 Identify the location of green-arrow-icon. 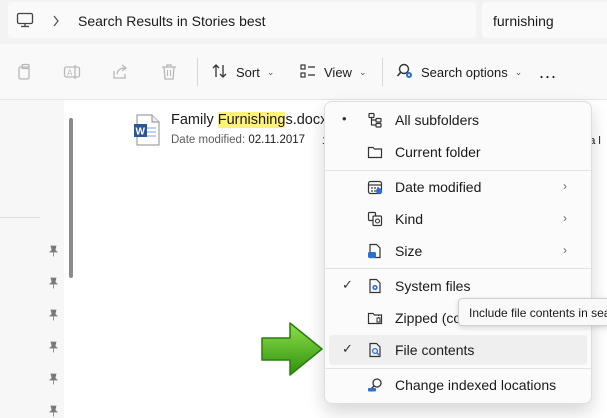
(292, 350).